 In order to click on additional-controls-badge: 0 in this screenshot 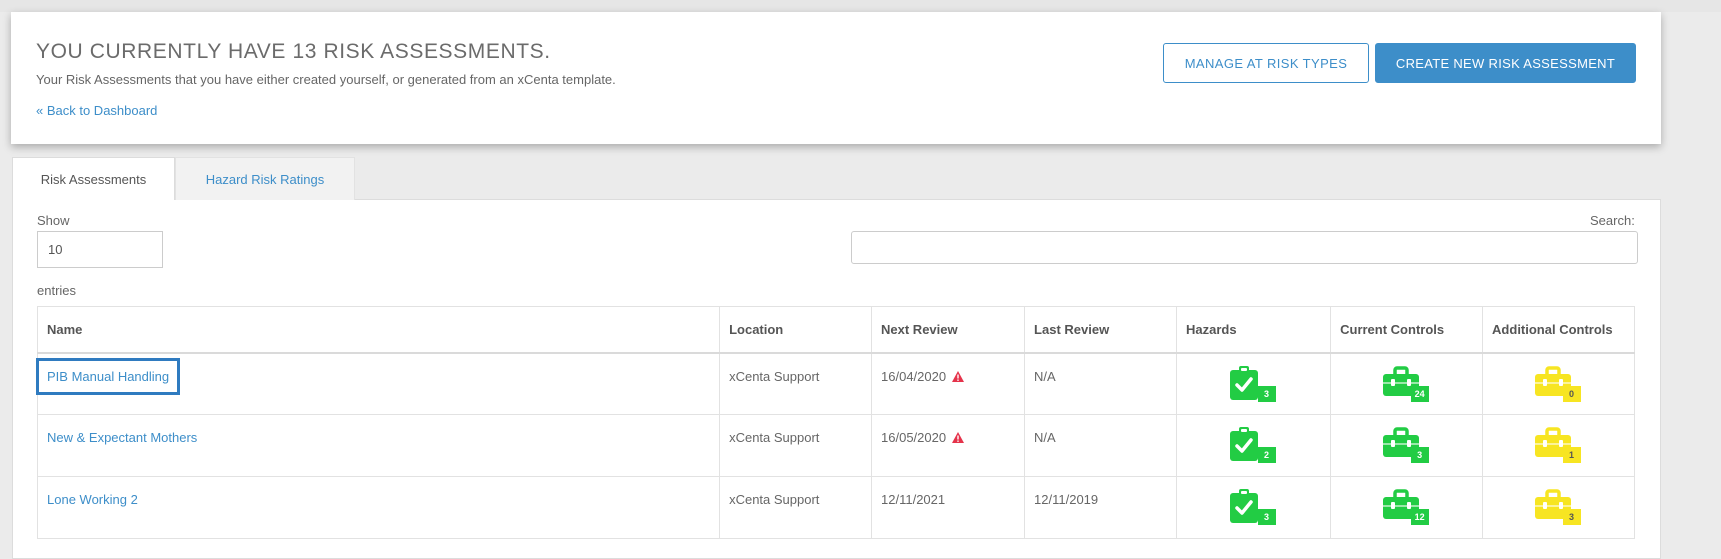, I will do `click(1558, 384)`.